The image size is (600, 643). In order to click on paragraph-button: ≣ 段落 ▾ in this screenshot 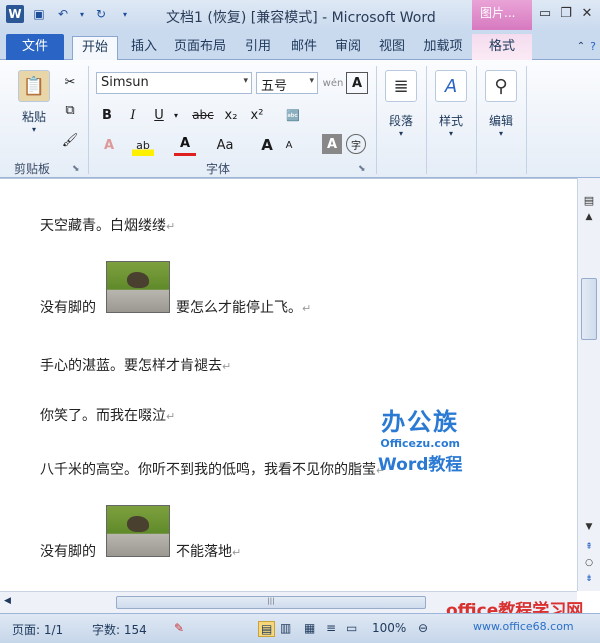, I will do `click(401, 104)`.